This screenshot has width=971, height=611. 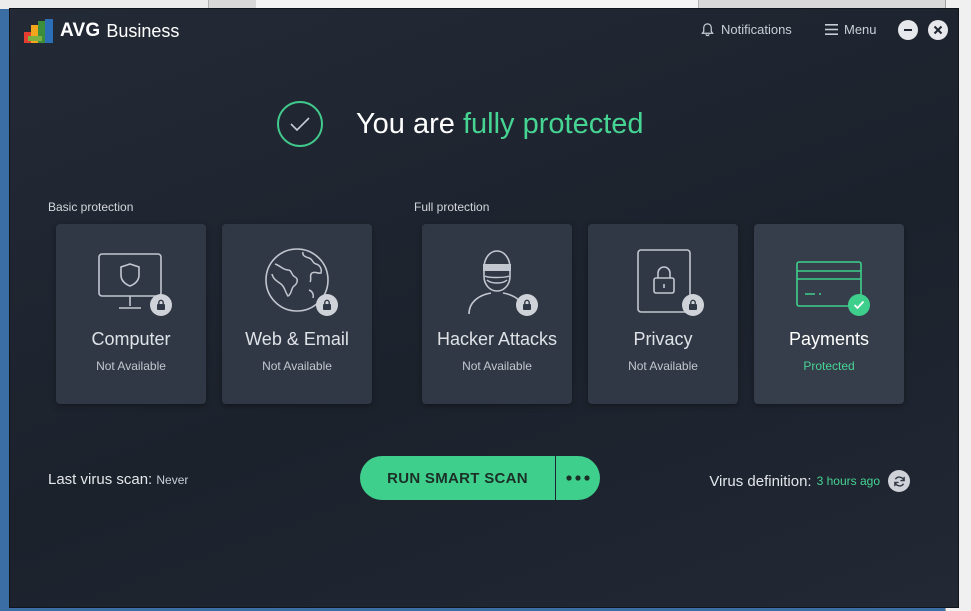 I want to click on background-window, so click(x=477, y=4).